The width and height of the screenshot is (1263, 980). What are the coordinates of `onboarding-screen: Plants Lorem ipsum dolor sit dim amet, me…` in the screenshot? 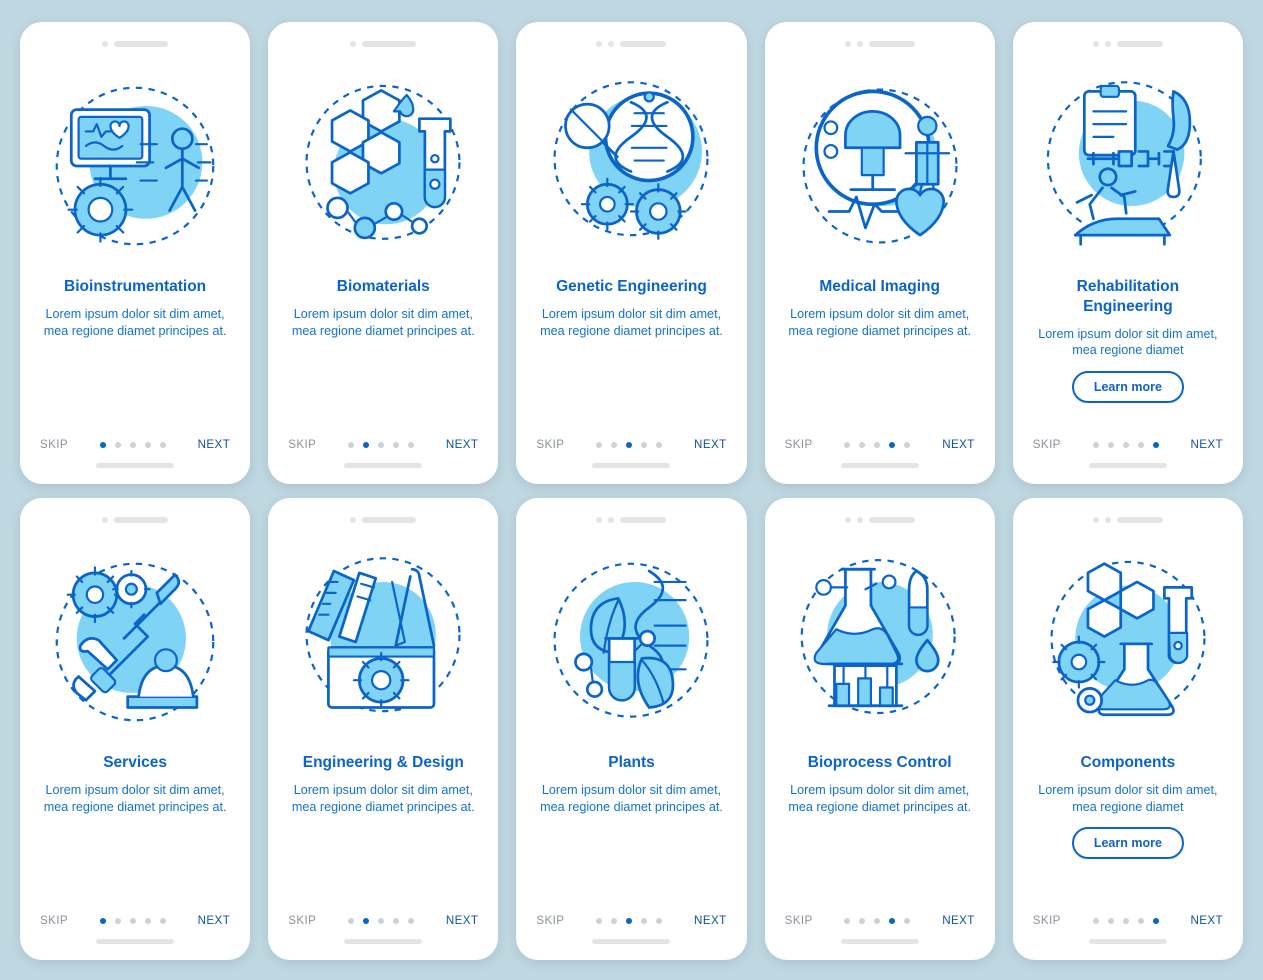 It's located at (631, 729).